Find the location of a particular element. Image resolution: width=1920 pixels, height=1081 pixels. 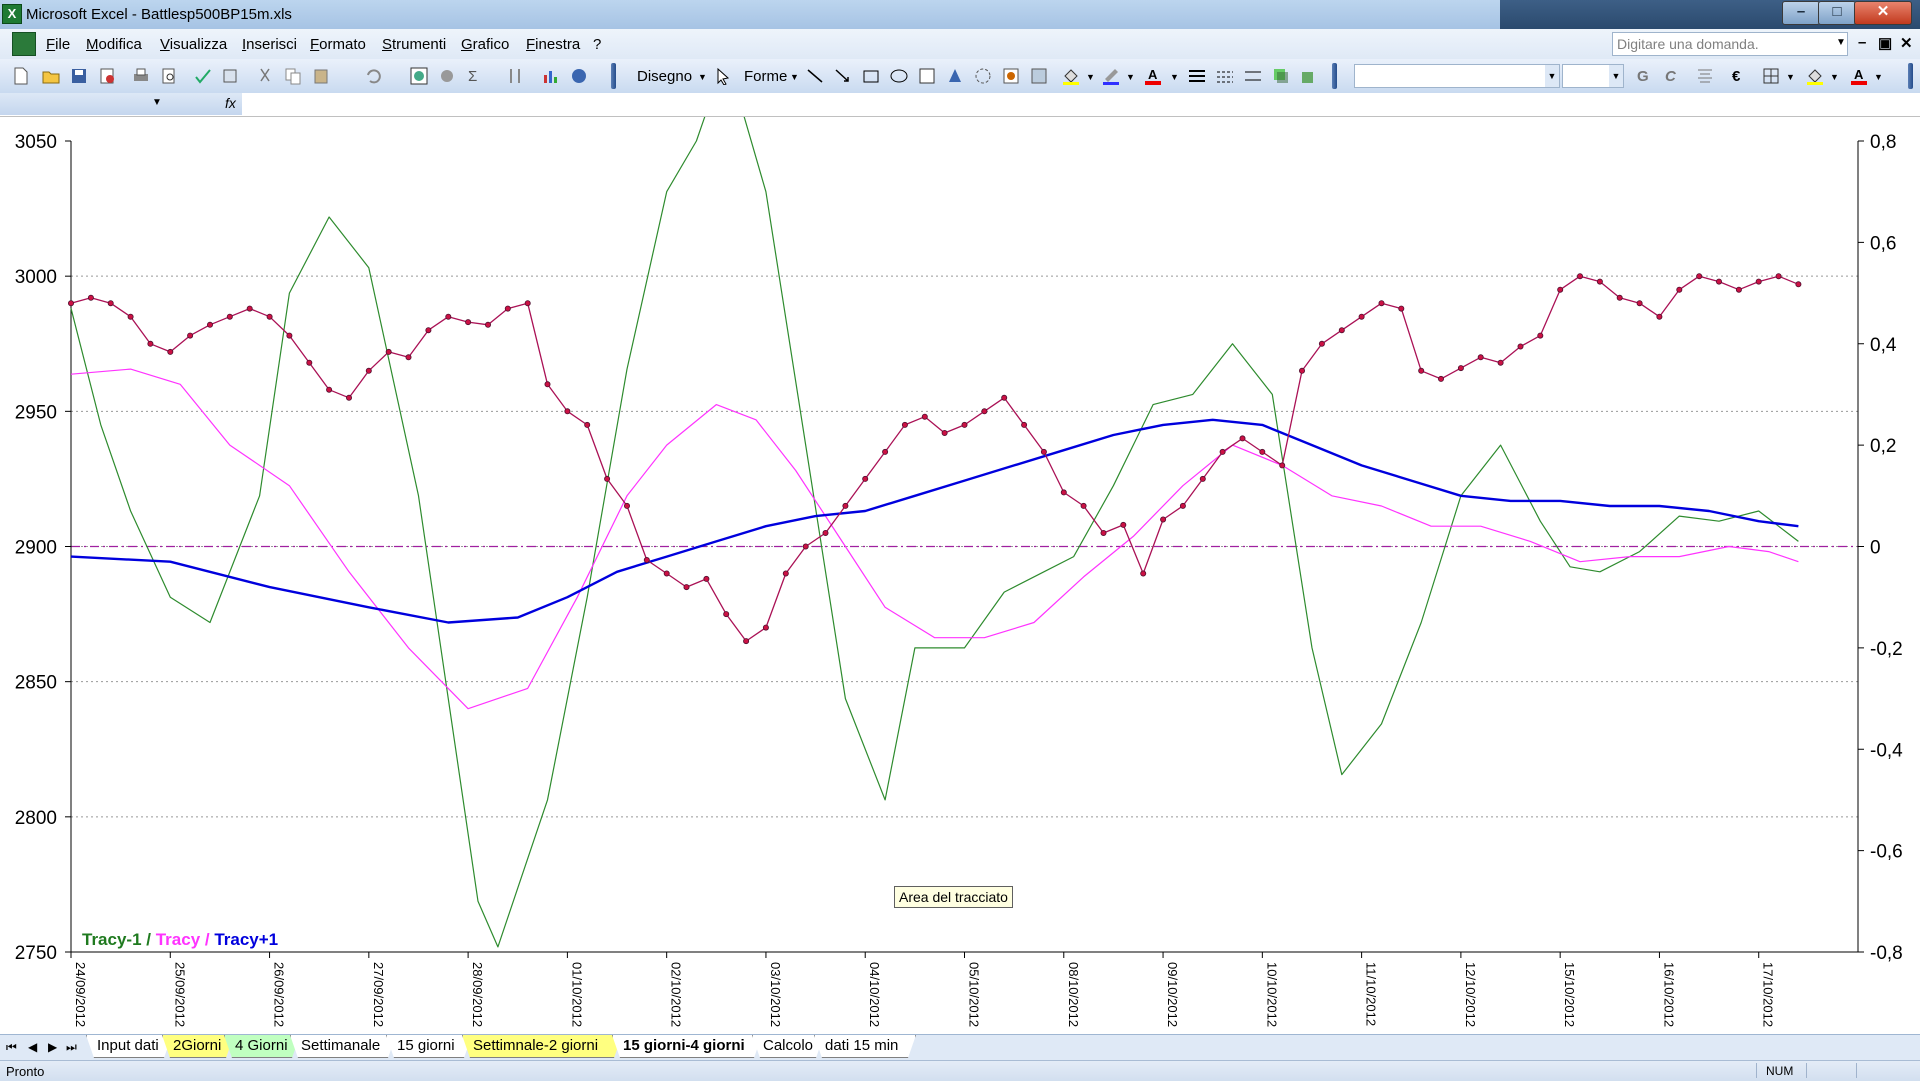

oval-tool-icon is located at coordinates (899, 76).